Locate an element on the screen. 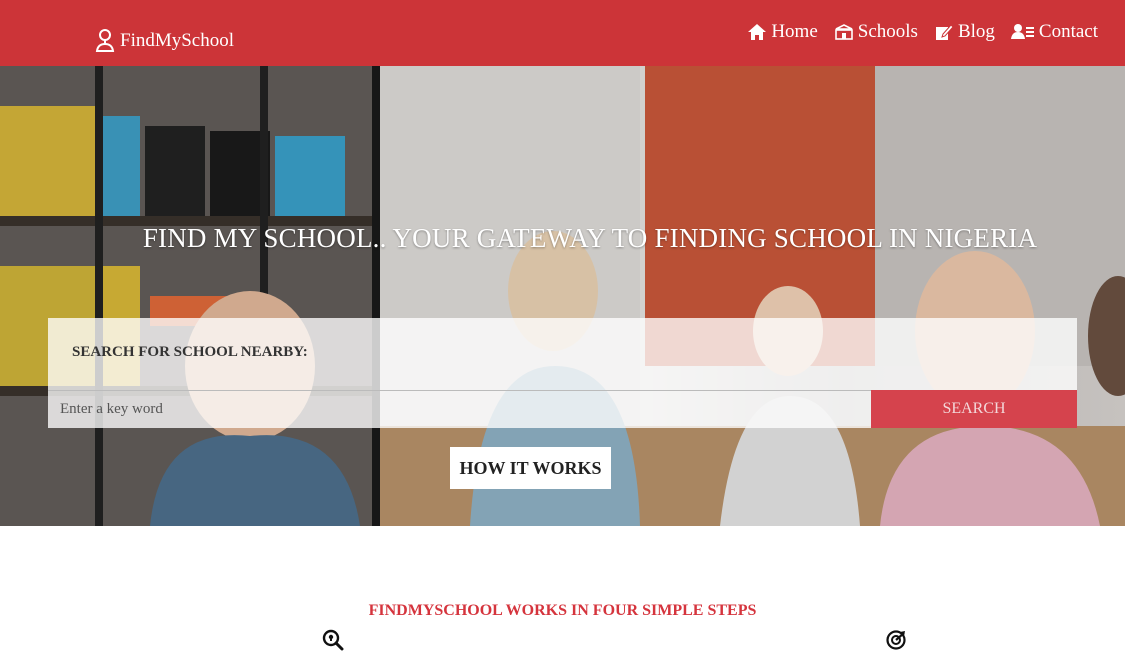 The height and width of the screenshot is (657, 1125). nav-blog: Blog is located at coordinates (964, 32).